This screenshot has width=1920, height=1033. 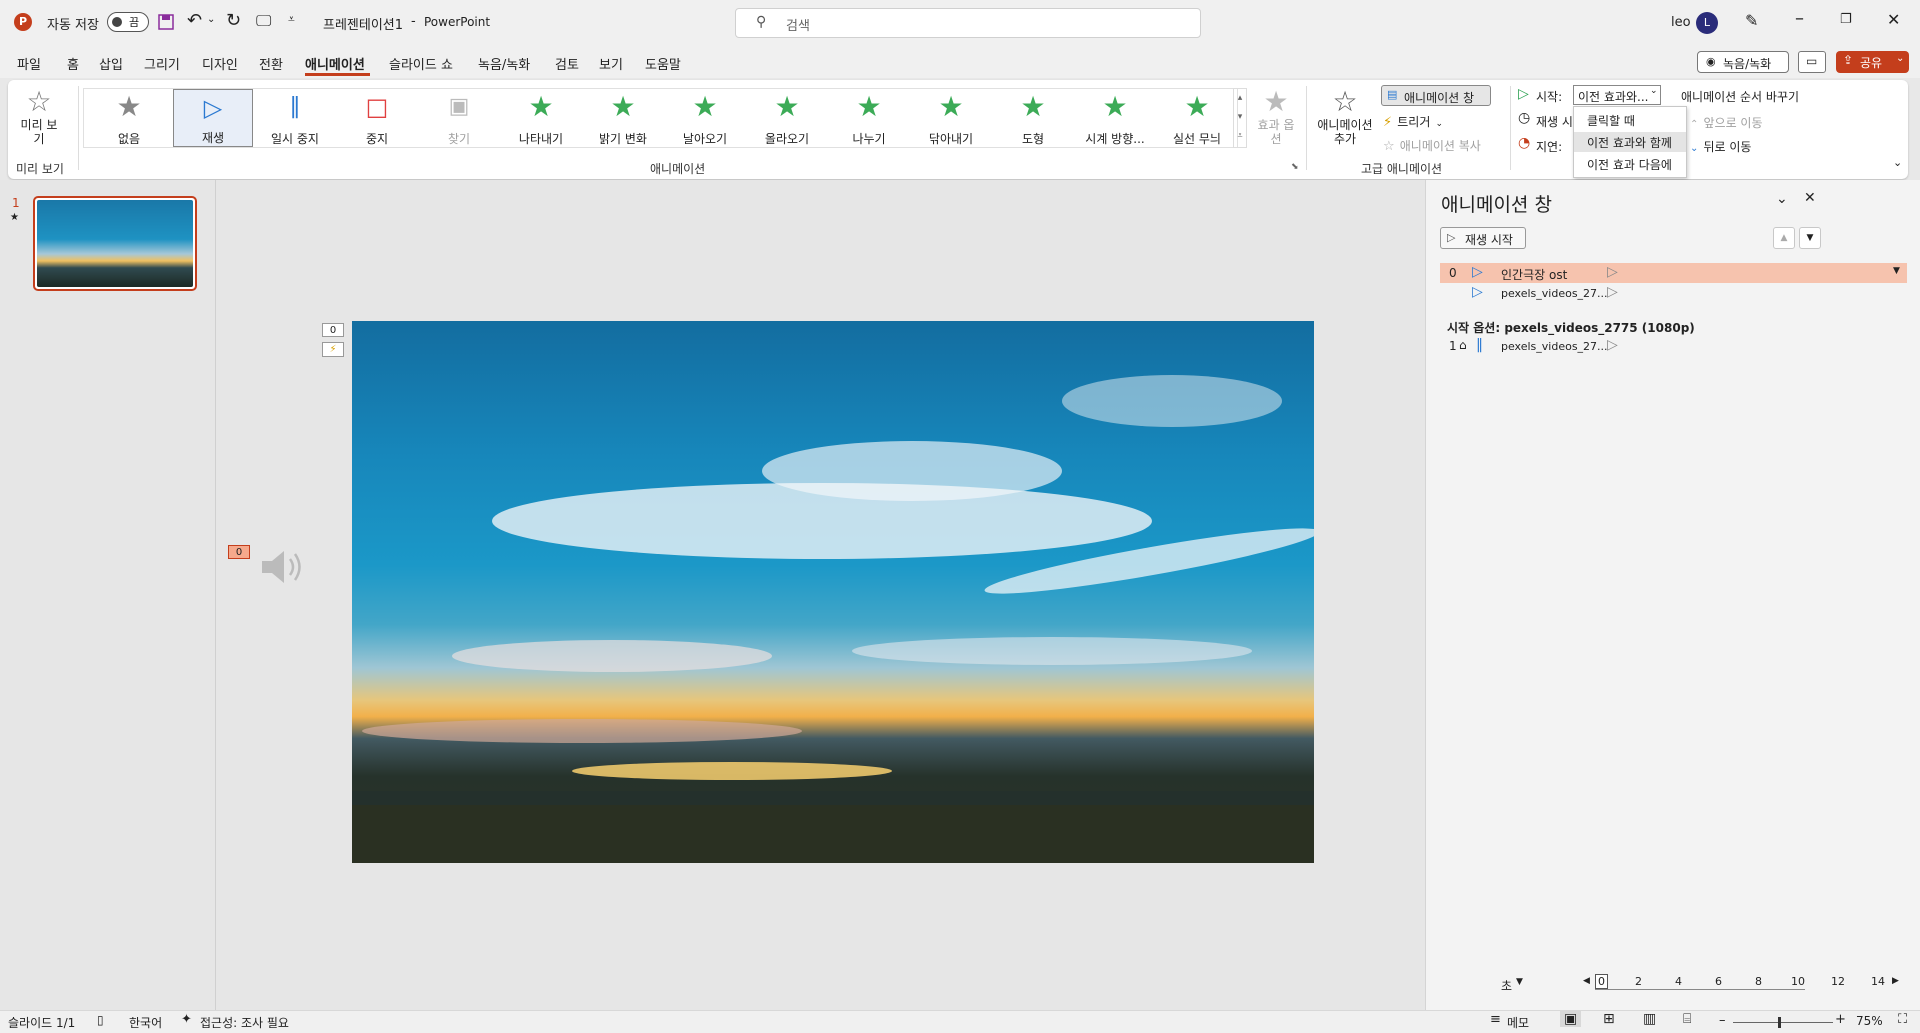 What do you see at coordinates (263, 21) in the screenshot?
I see `presentation-icon: 🖵` at bounding box center [263, 21].